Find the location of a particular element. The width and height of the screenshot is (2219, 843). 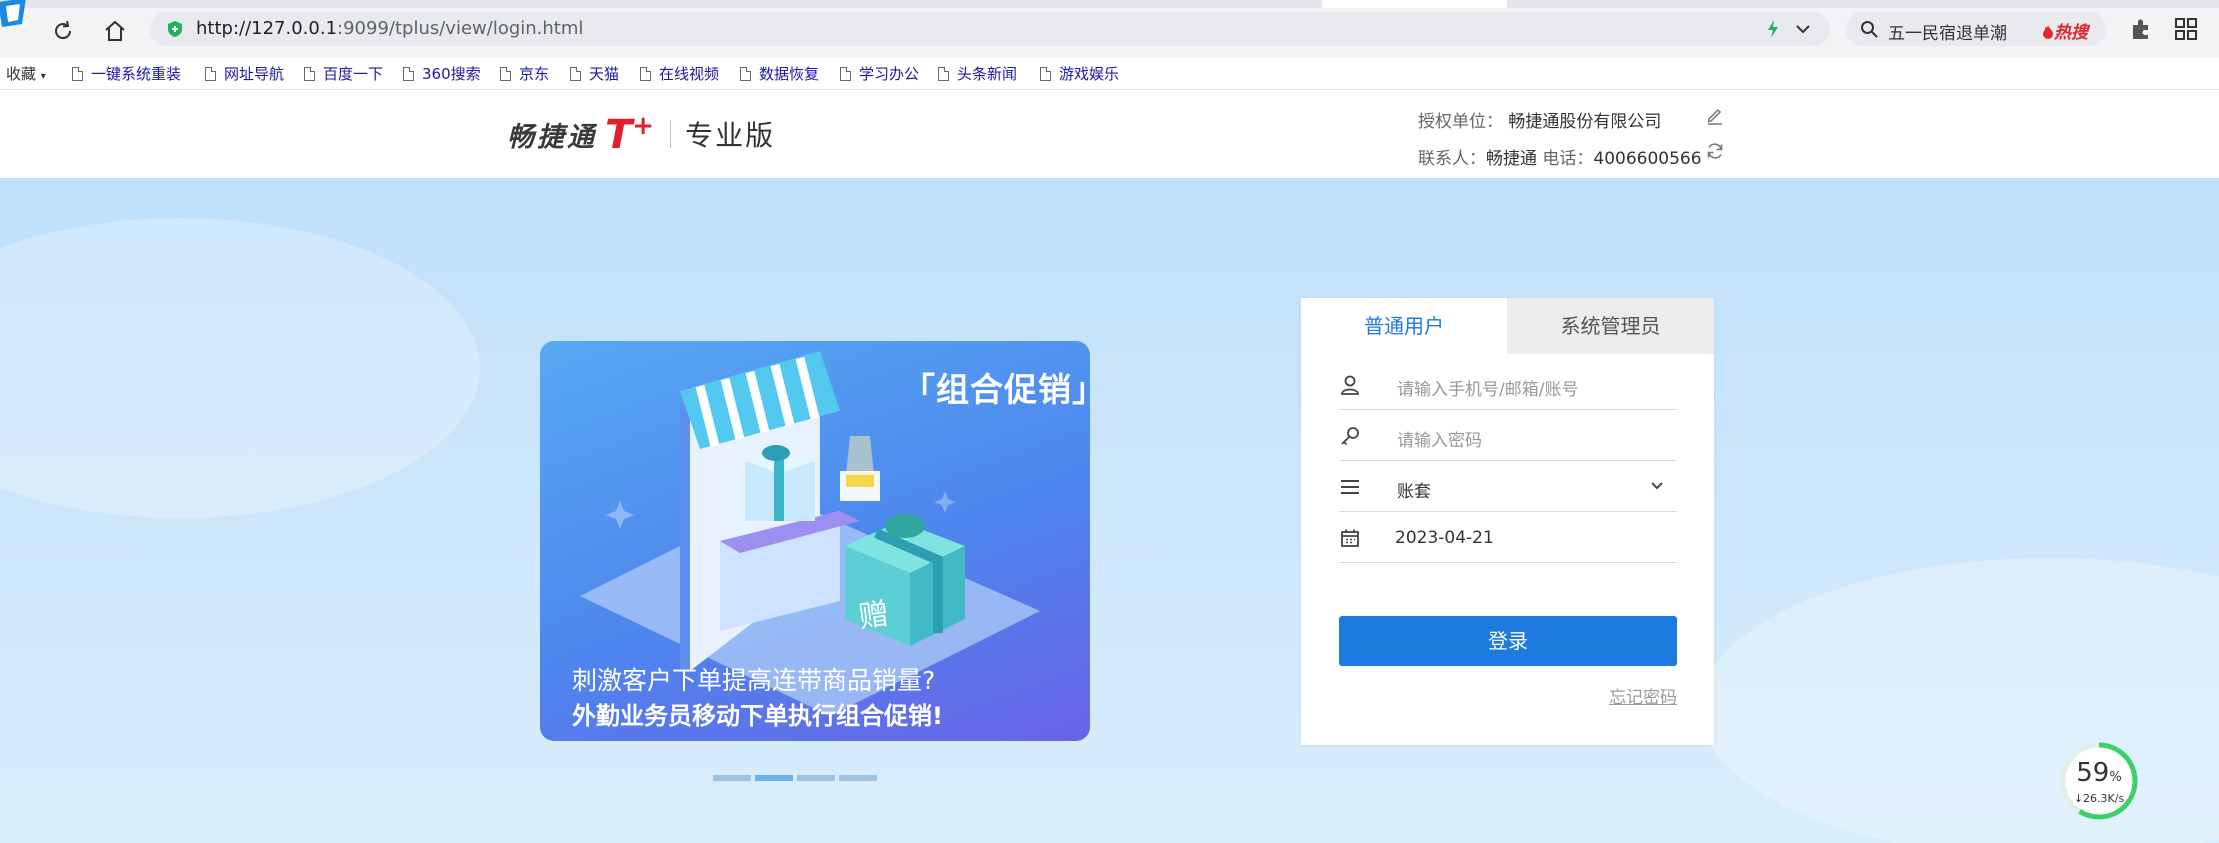

logo-brand-text: 畅捷通 is located at coordinates (552, 137).